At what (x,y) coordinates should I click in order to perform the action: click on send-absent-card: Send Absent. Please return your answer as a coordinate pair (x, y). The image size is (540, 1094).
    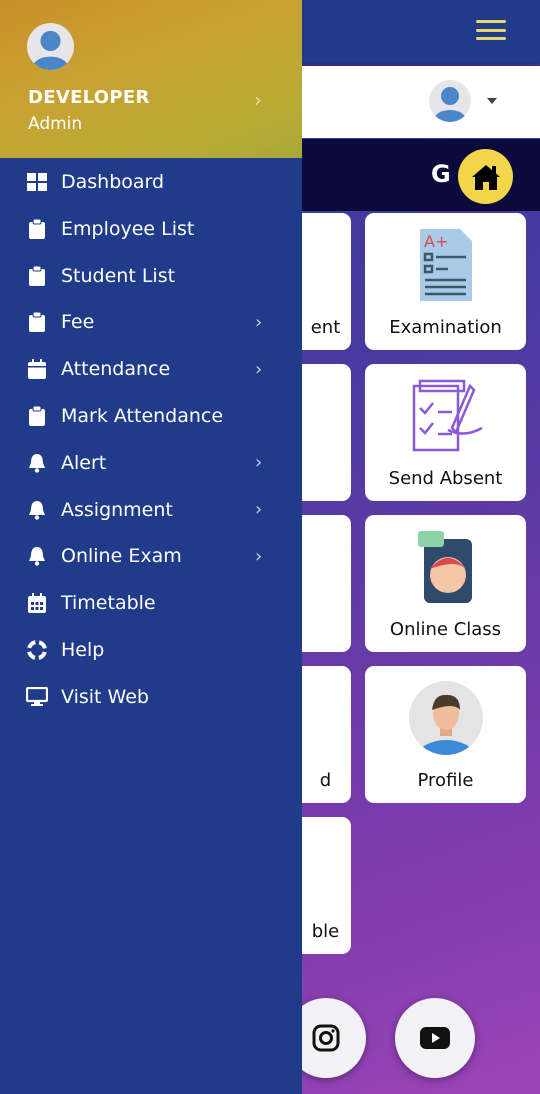
    Looking at the image, I should click on (445, 432).